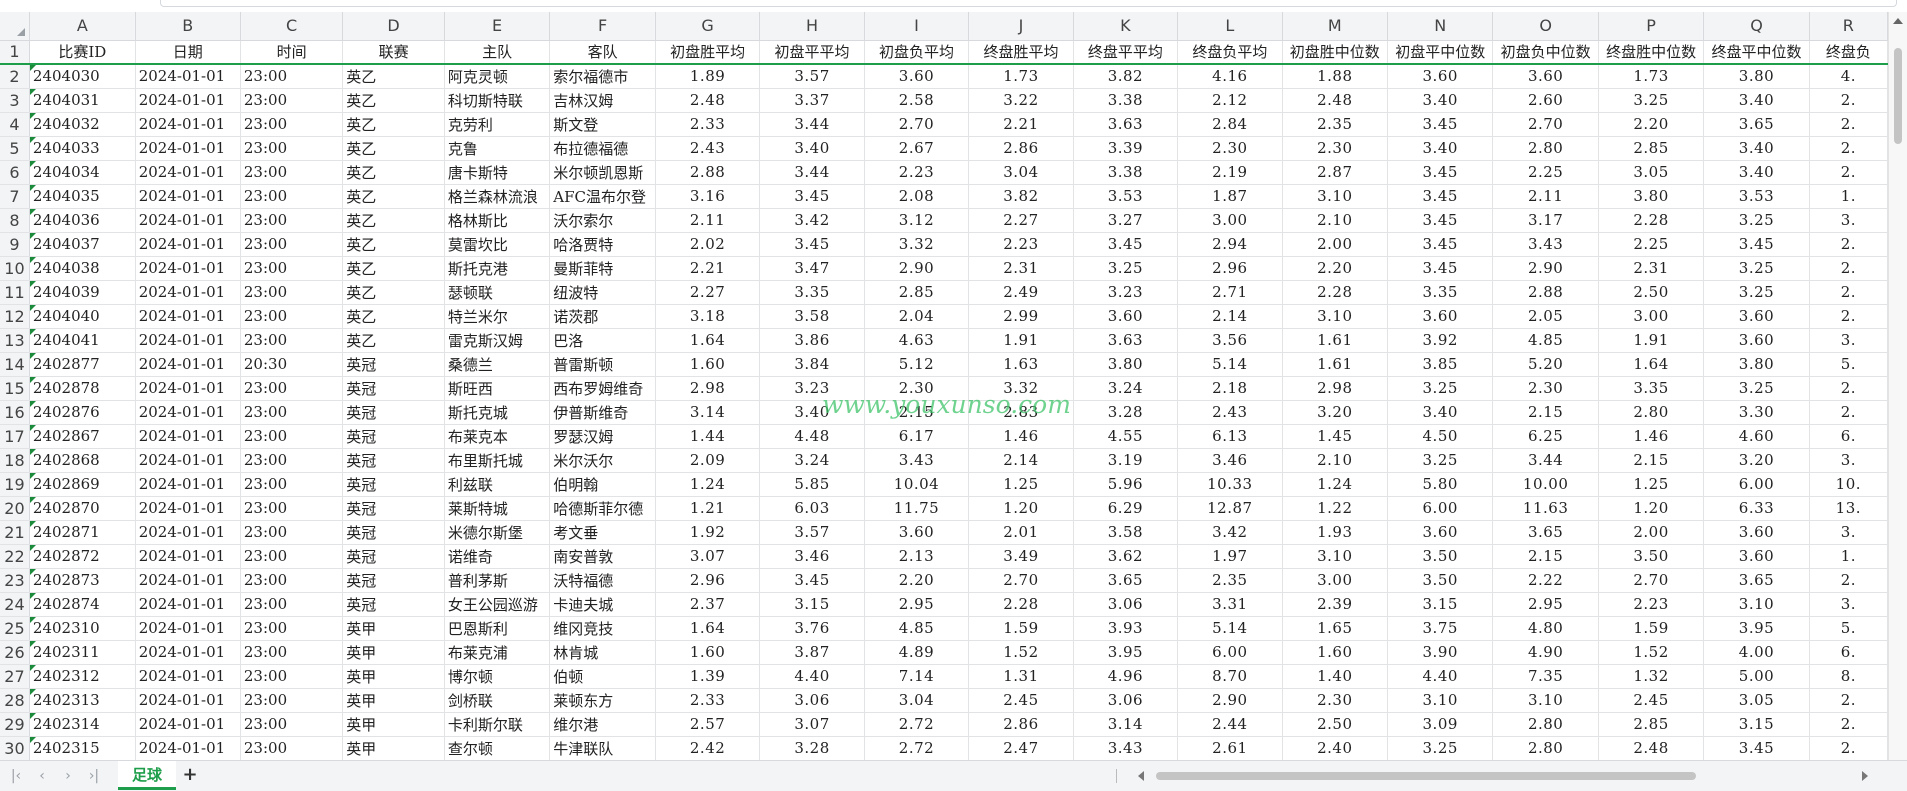 This screenshot has width=1907, height=791. I want to click on table-cell: 4., so click(1848, 76).